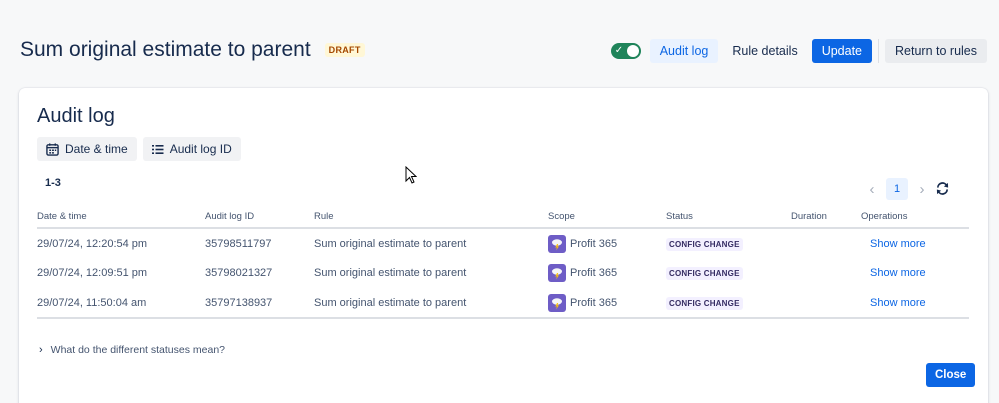 Image resolution: width=999 pixels, height=403 pixels. What do you see at coordinates (879, 51) in the screenshot?
I see `divider` at bounding box center [879, 51].